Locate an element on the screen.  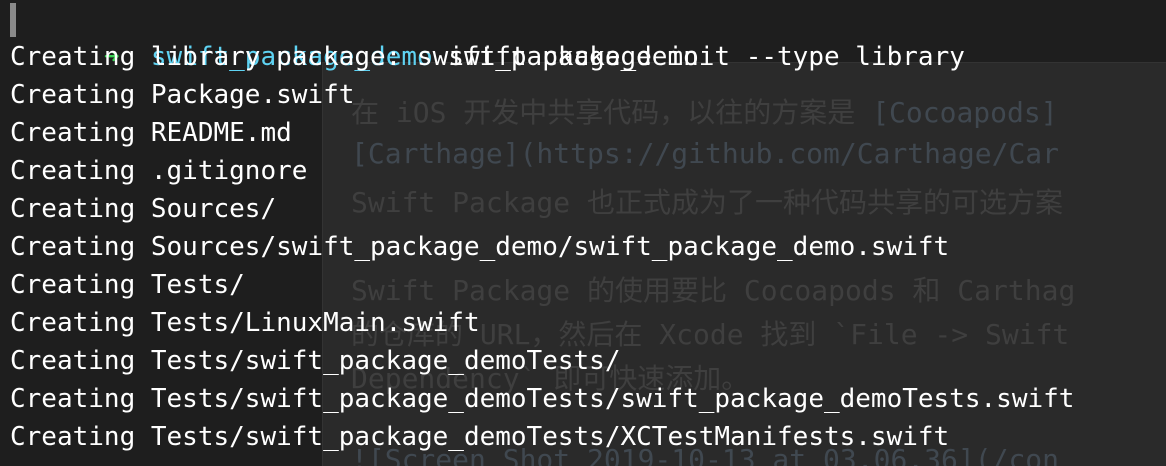
output-line: Creating Sources/ is located at coordinates (143, 209).